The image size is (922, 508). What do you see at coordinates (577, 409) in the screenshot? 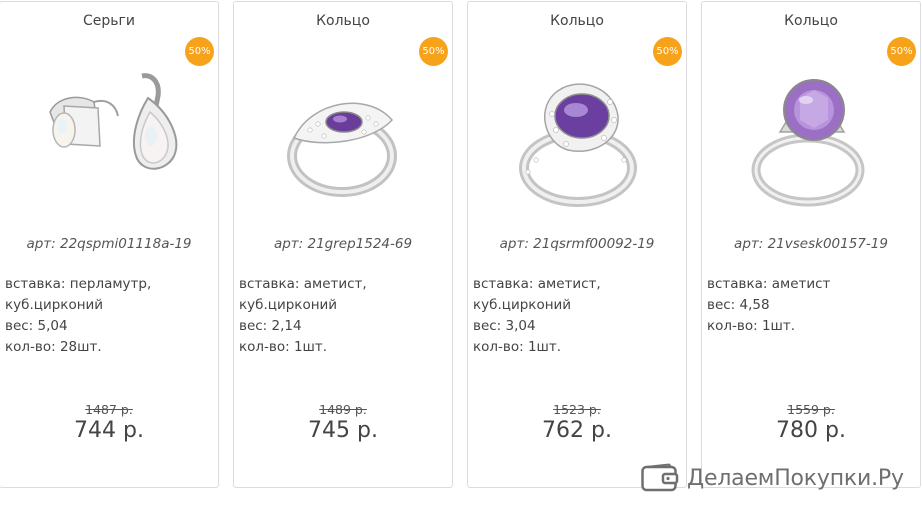
I see `old-price: 1523 р.` at bounding box center [577, 409].